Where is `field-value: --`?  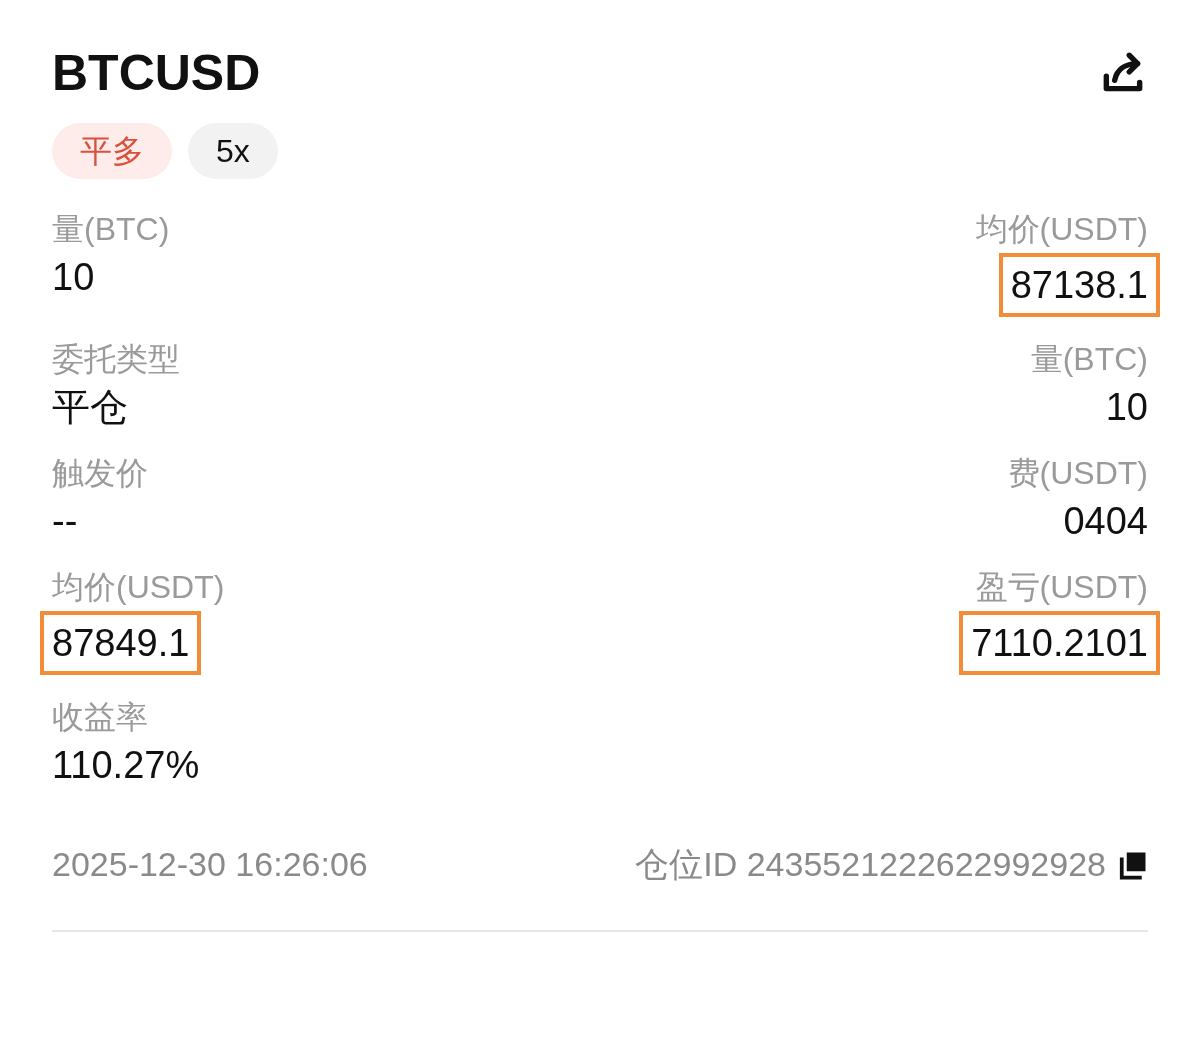 field-value: -- is located at coordinates (65, 521).